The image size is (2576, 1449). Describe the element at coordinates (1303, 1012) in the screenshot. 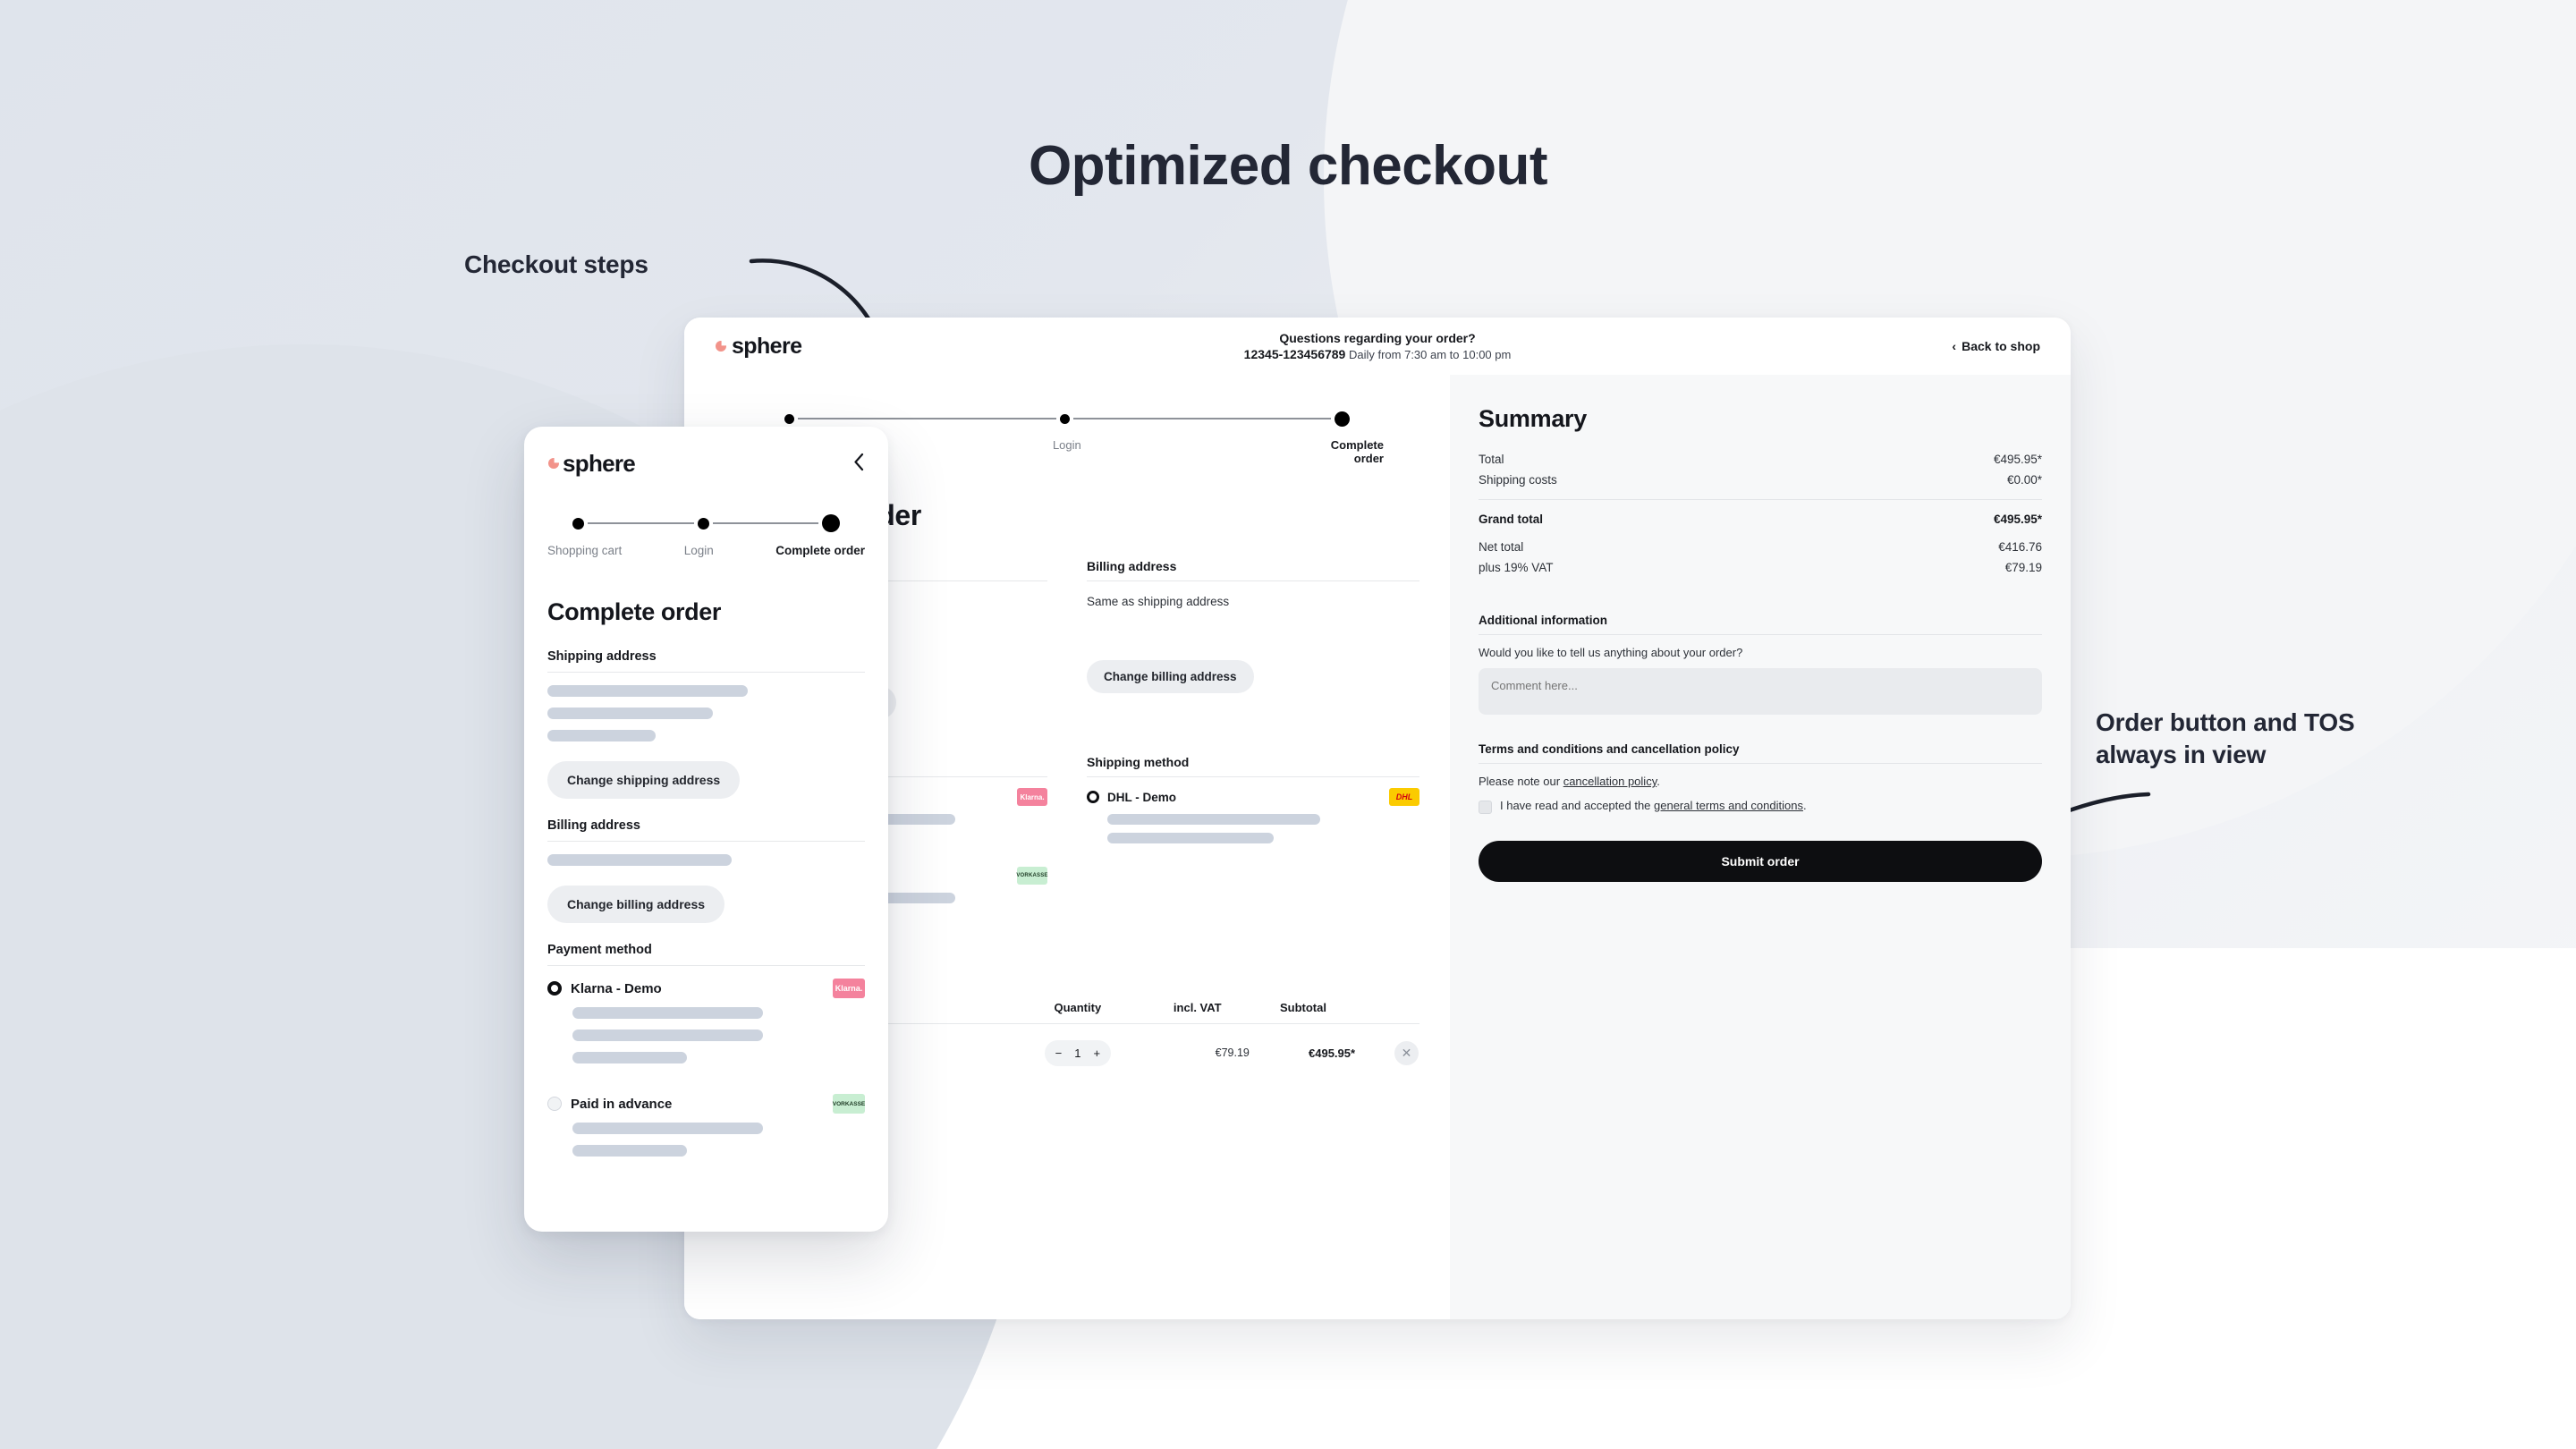

I see `cart-col-subtotal: Subtotal` at that location.